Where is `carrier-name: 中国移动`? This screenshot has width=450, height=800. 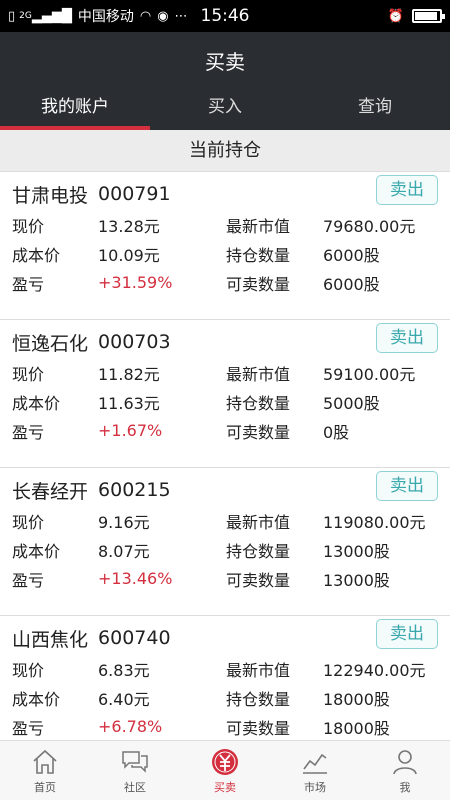 carrier-name: 中国移动 is located at coordinates (105, 17).